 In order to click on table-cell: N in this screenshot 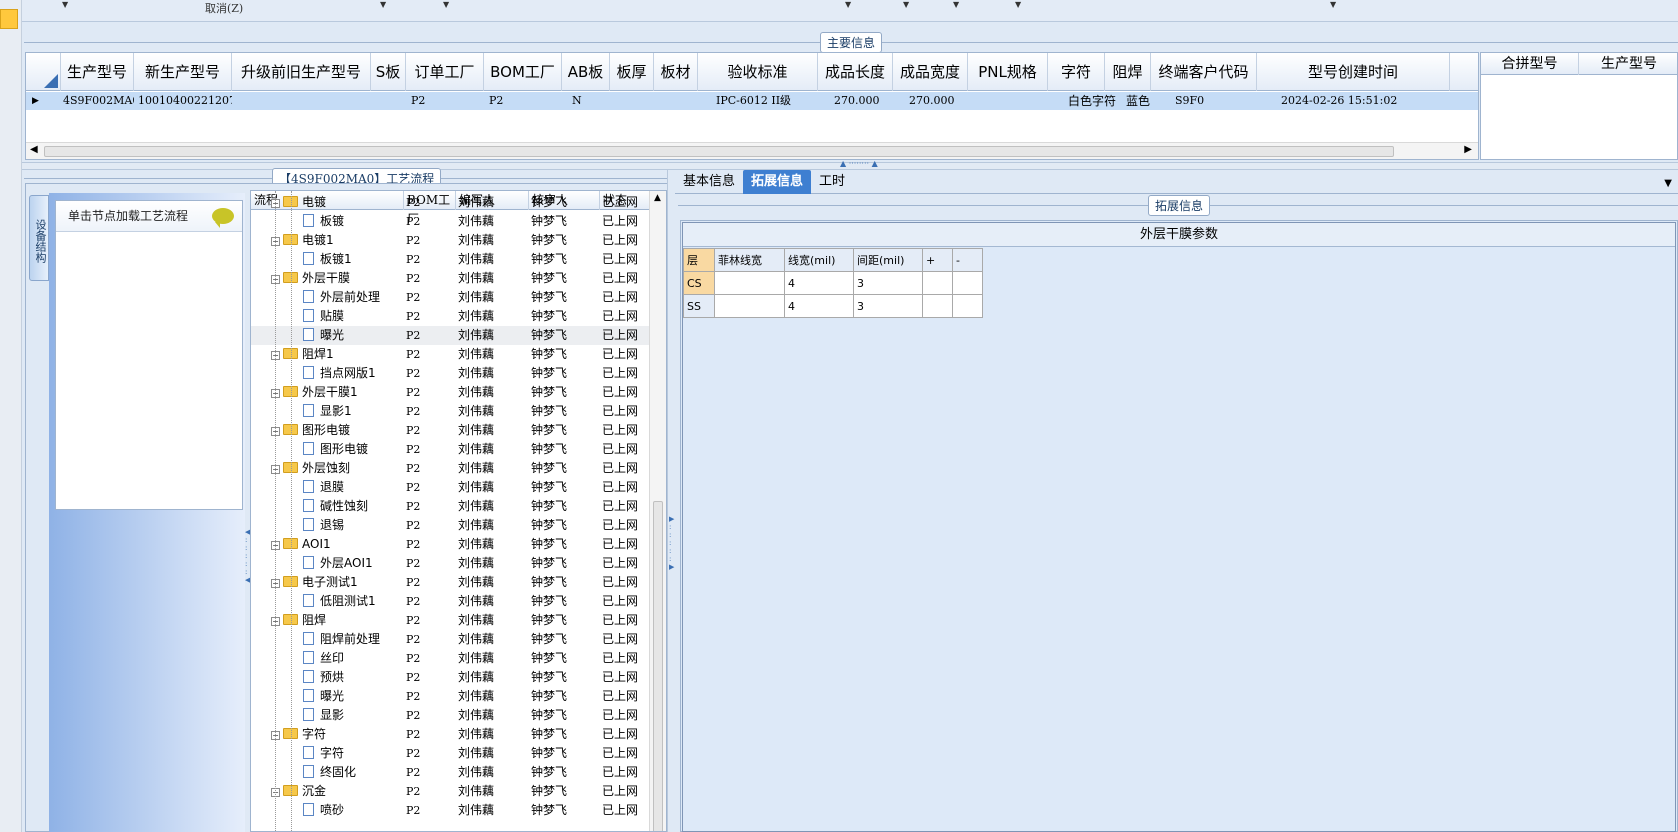, I will do `click(590, 101)`.